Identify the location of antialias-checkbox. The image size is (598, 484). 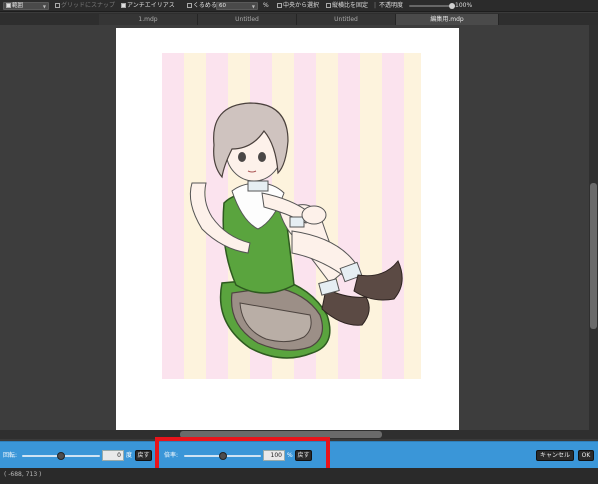
(123, 5).